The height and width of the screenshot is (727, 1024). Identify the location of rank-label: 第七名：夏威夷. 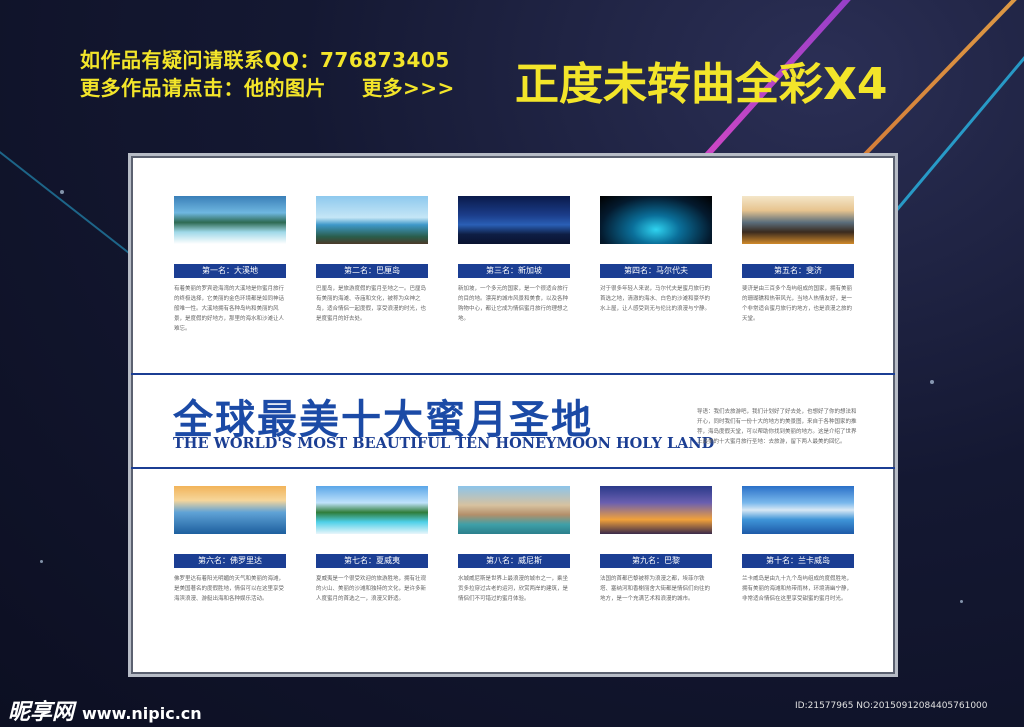
(372, 561).